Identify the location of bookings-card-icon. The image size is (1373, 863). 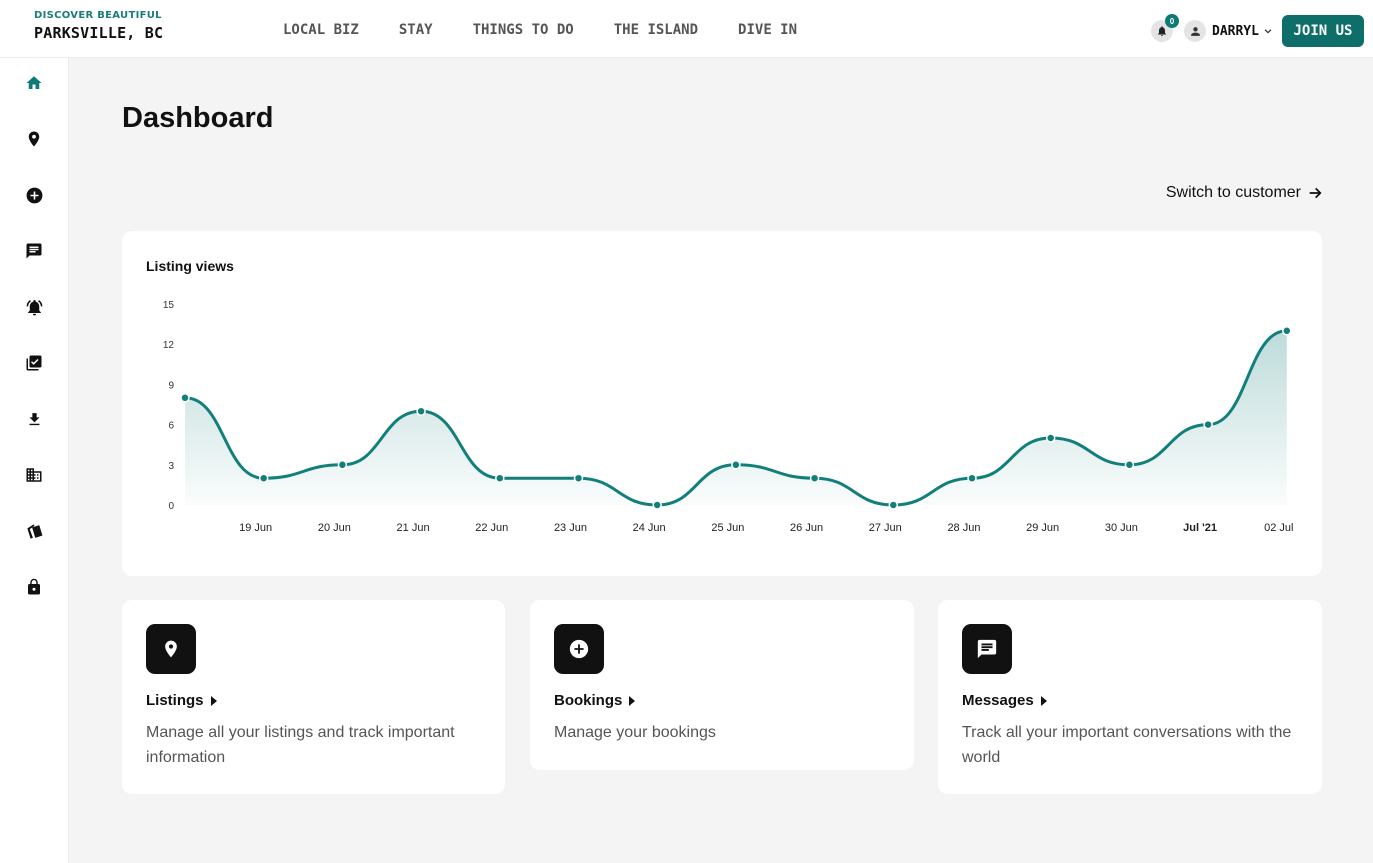
(579, 649).